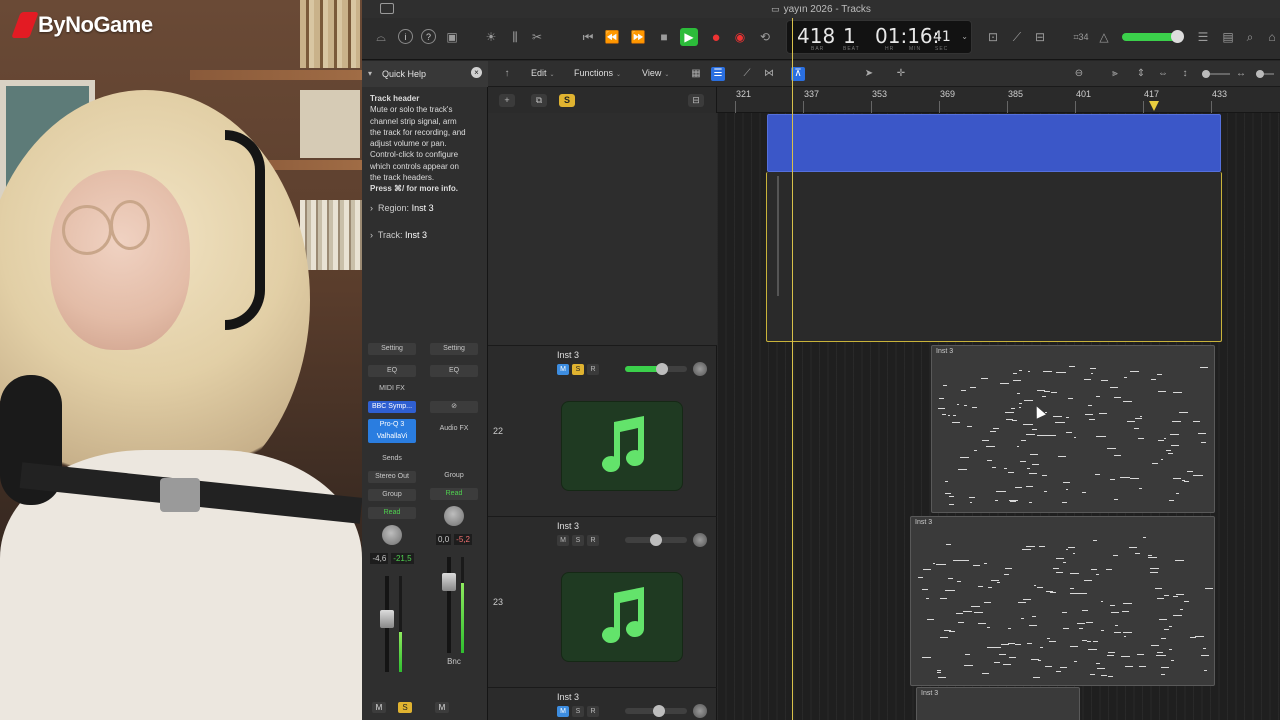 This screenshot has height=720, width=1280. I want to click on width-icon: ↔, so click(1241, 74).